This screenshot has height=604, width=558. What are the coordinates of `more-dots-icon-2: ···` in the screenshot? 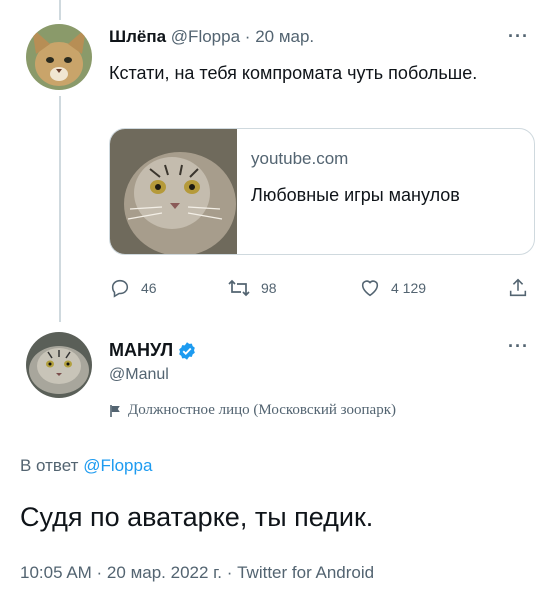 It's located at (518, 346).